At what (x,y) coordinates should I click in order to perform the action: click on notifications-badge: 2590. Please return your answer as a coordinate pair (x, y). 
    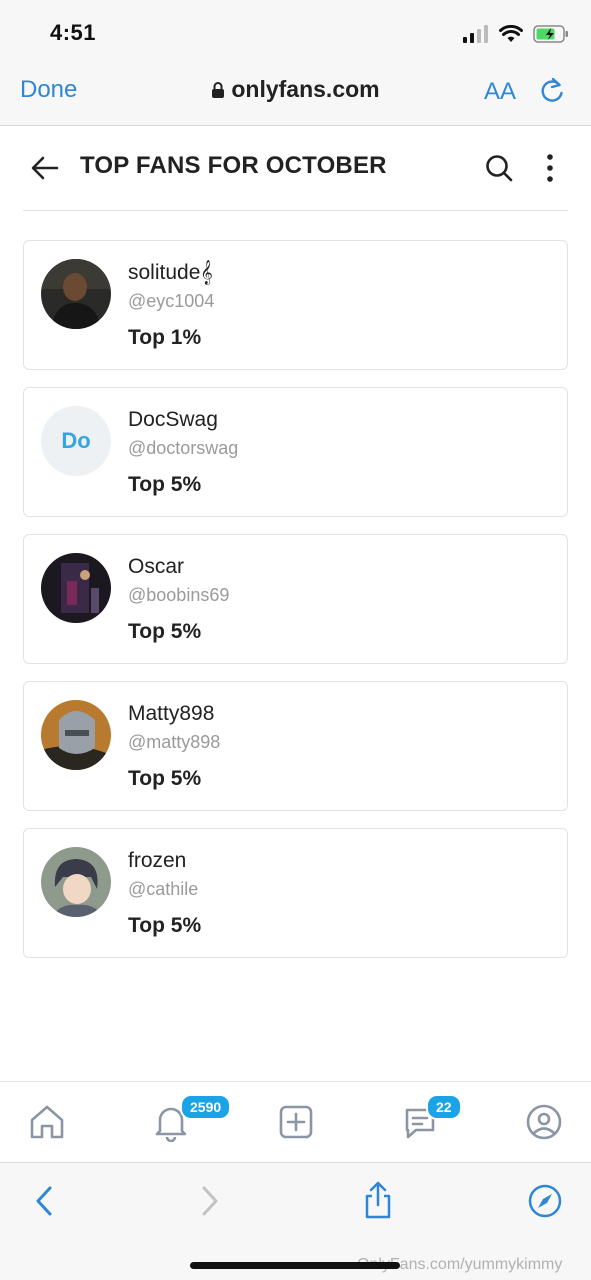
    Looking at the image, I should click on (206, 1107).